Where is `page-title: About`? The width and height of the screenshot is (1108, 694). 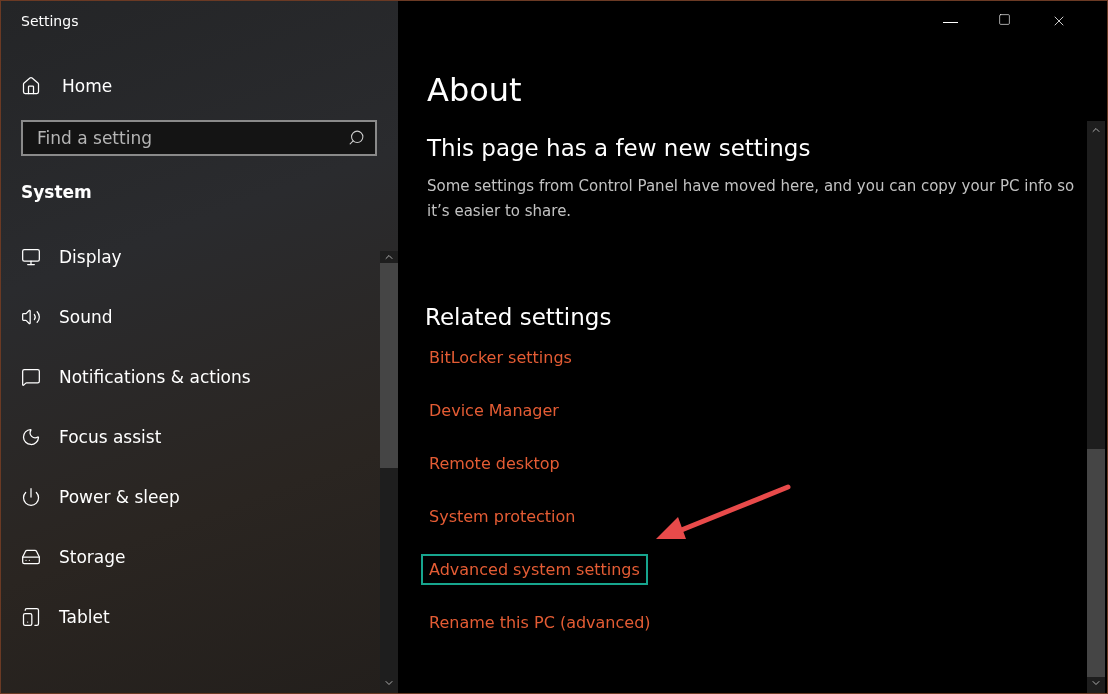
page-title: About is located at coordinates (475, 90).